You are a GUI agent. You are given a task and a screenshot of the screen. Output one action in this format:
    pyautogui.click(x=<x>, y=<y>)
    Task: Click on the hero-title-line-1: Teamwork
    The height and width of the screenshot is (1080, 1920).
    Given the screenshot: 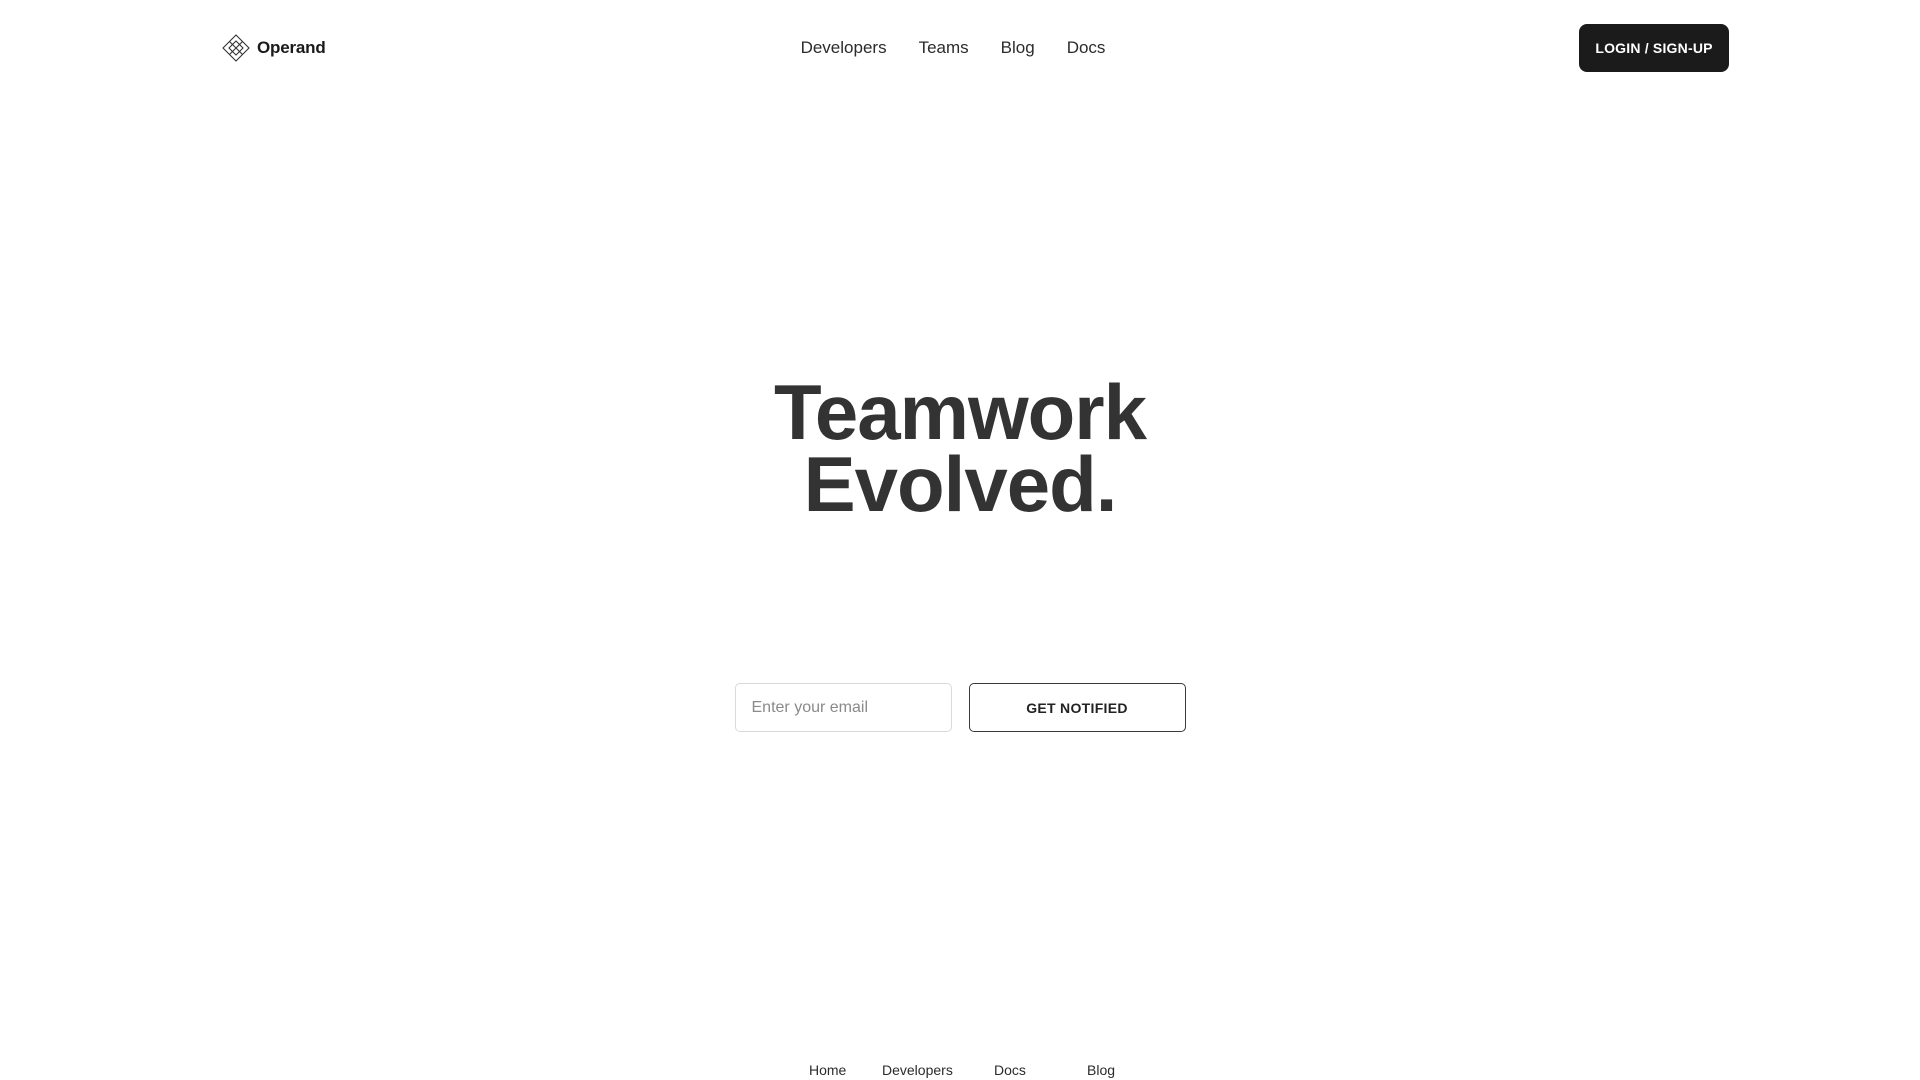 What is the action you would take?
    pyautogui.click(x=960, y=412)
    